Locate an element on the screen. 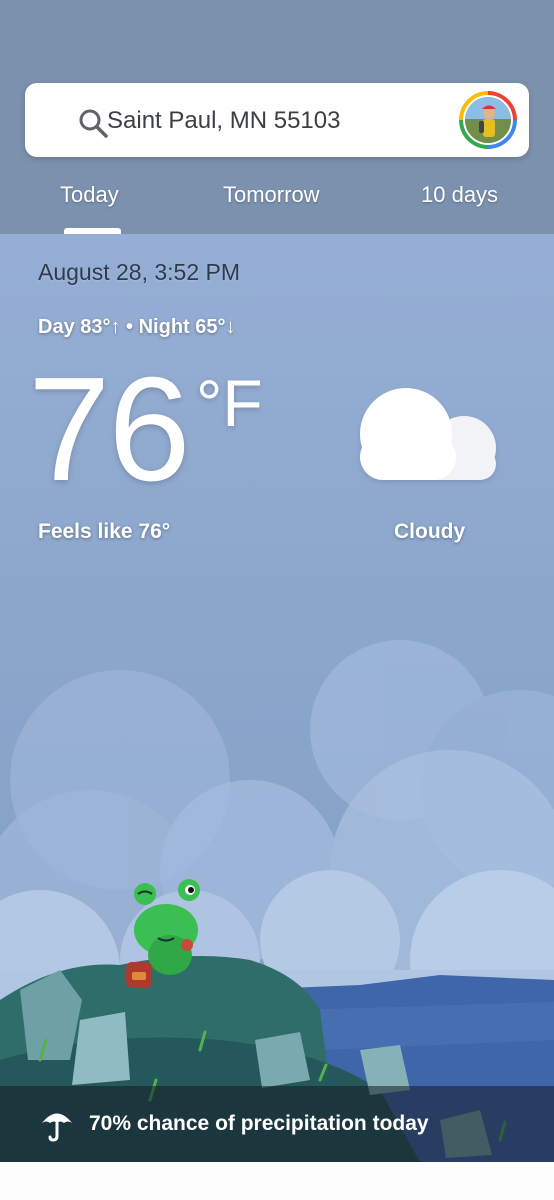 This screenshot has width=554, height=1200. account-avatar-button is located at coordinates (488, 120).